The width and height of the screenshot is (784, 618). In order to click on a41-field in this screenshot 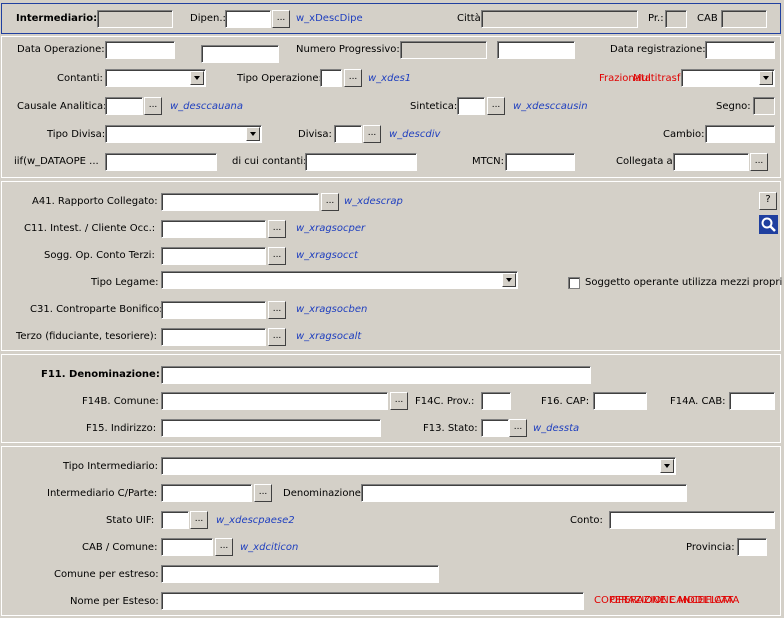, I will do `click(240, 202)`.